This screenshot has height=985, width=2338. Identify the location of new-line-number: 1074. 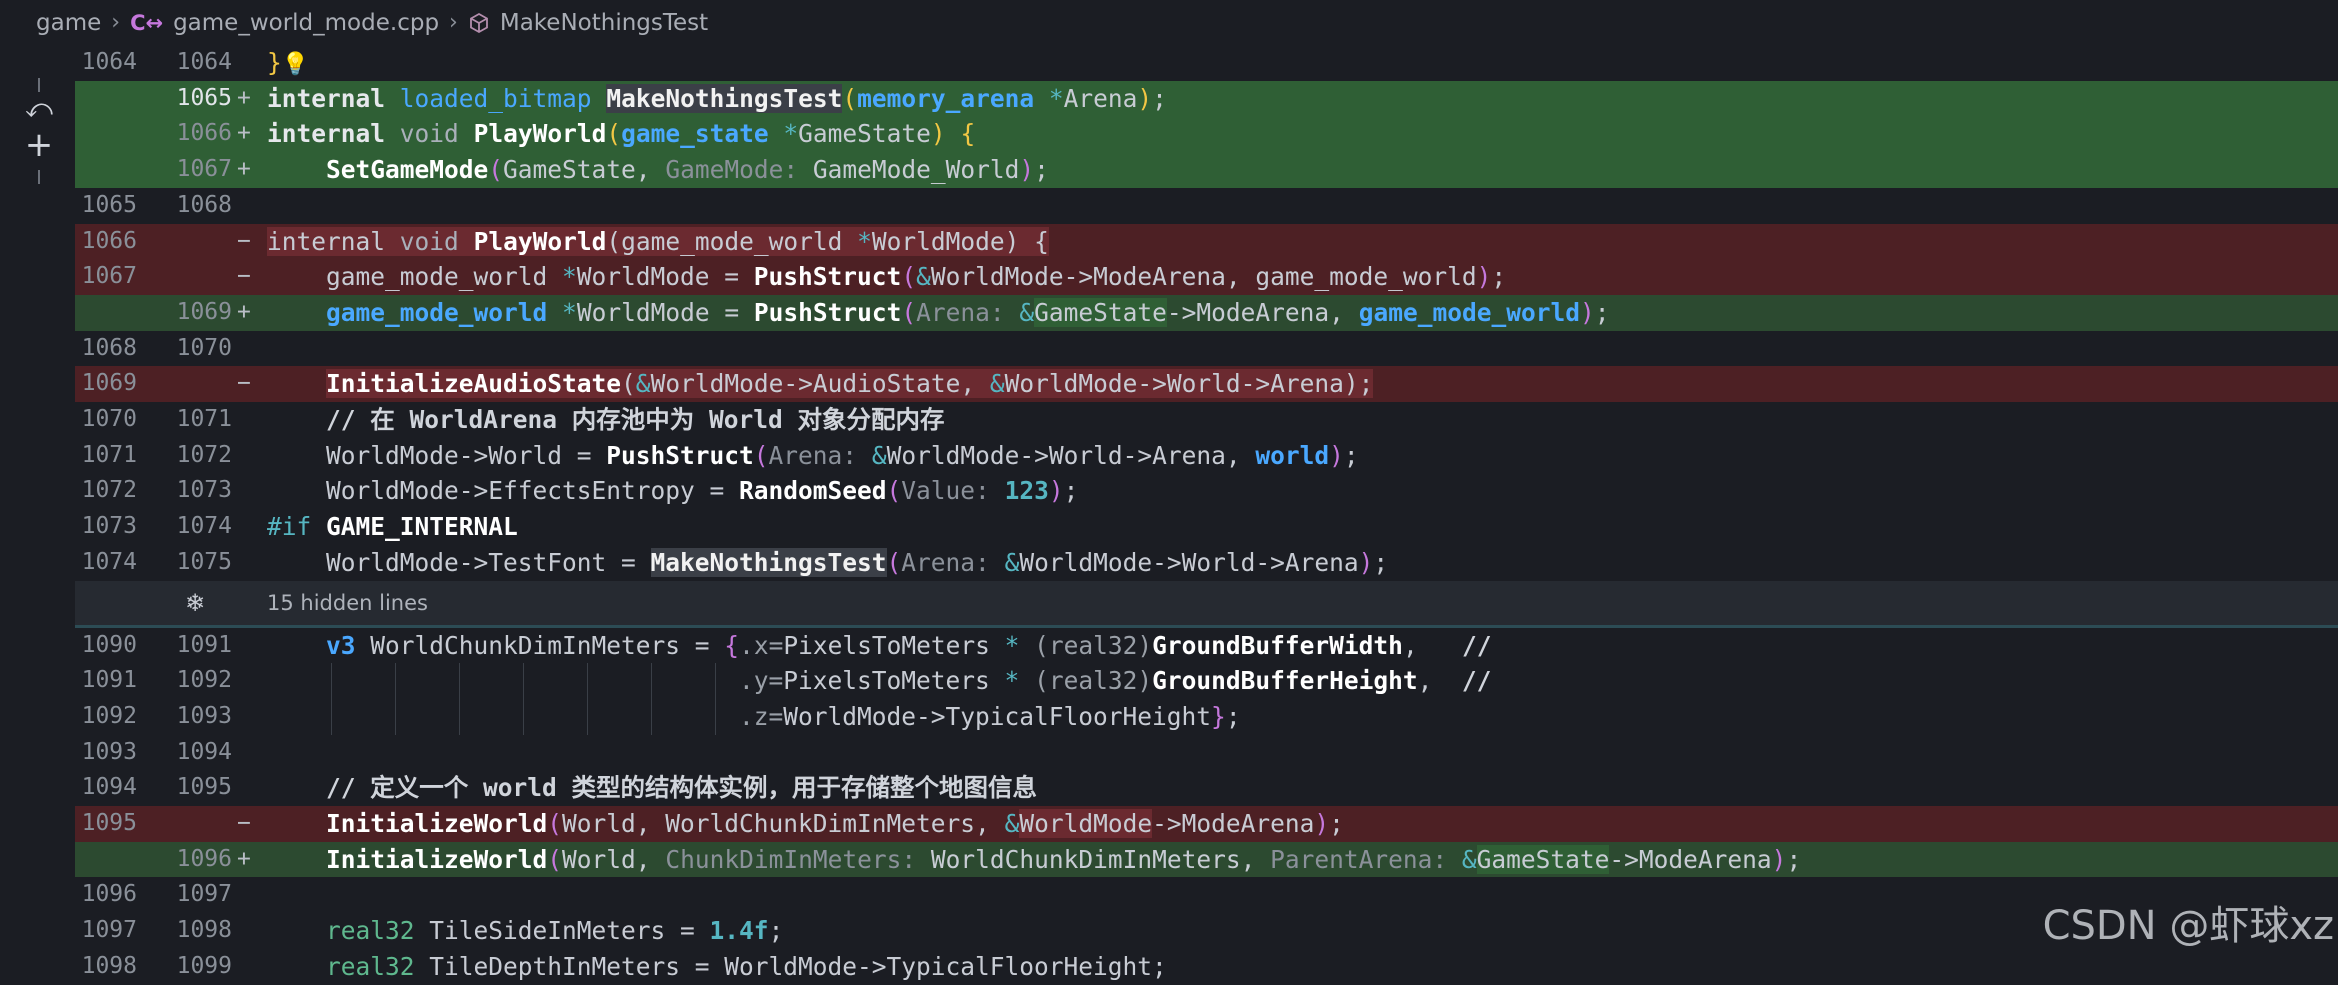
(204, 526).